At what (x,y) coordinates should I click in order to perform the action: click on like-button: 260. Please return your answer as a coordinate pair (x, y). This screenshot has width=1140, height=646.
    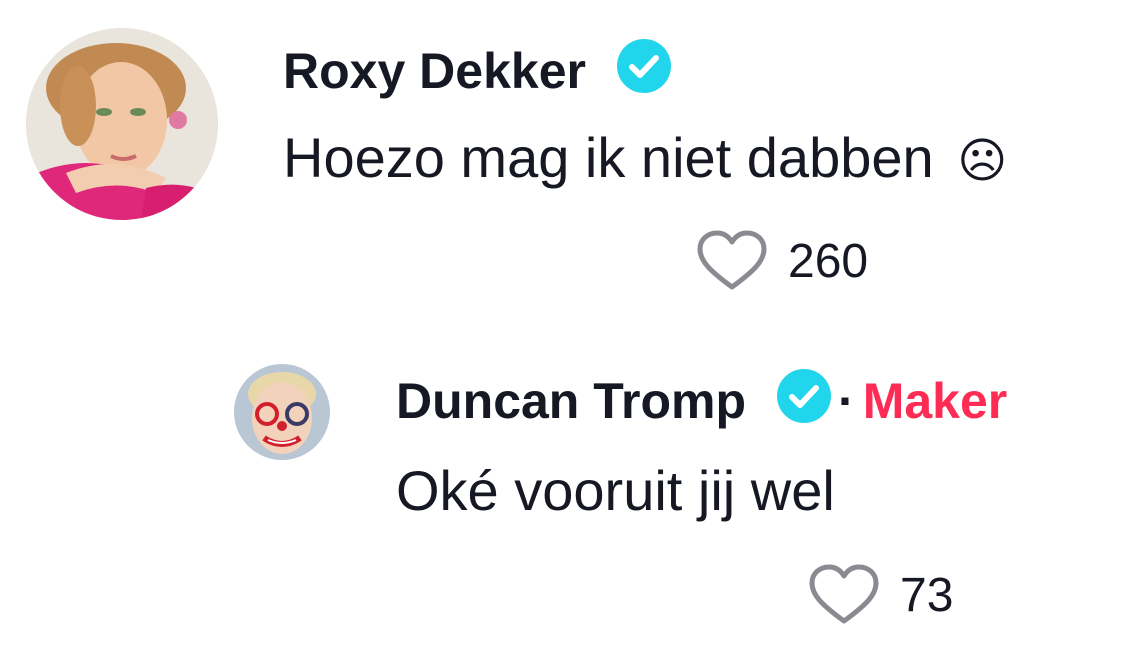
    Looking at the image, I should click on (782, 261).